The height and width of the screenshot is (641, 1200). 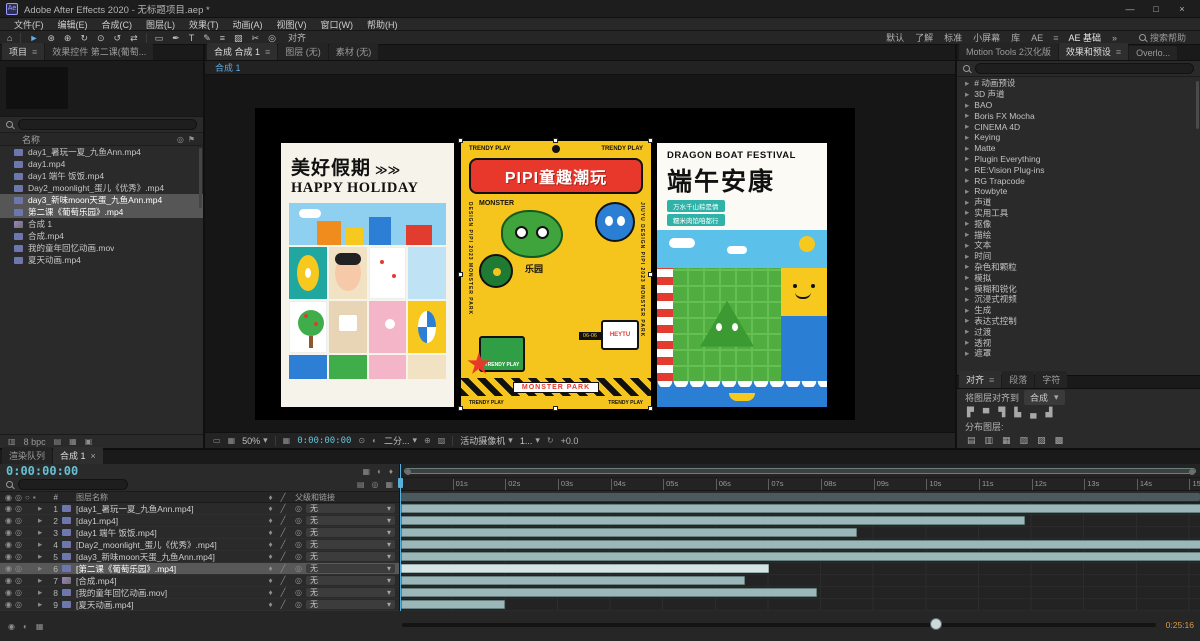 I want to click on panel-menu-icon, so click(x=991, y=380).